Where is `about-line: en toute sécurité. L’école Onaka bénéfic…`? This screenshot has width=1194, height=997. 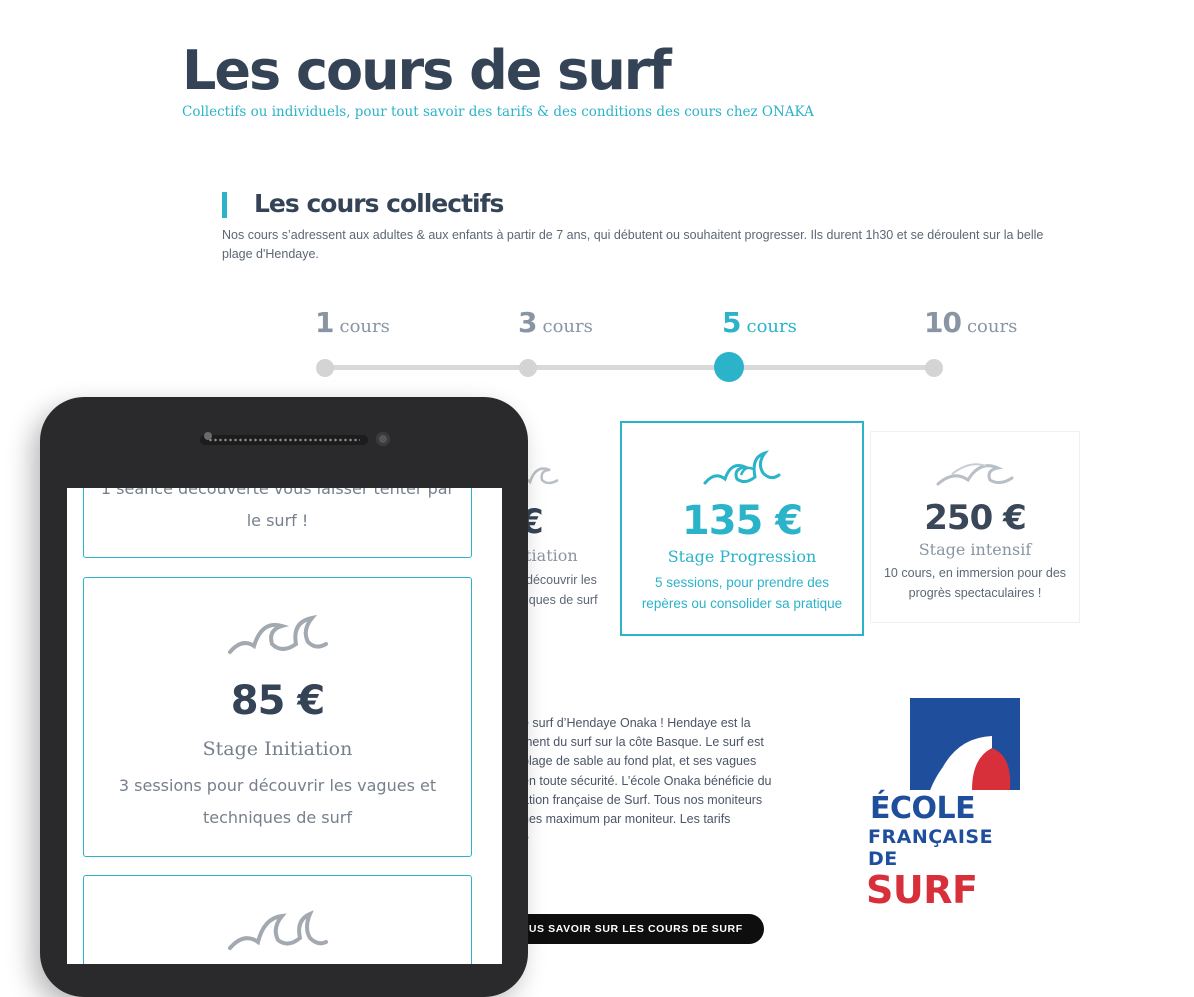
about-line: en toute sécurité. L’école Onaka bénéfic… is located at coordinates (647, 780).